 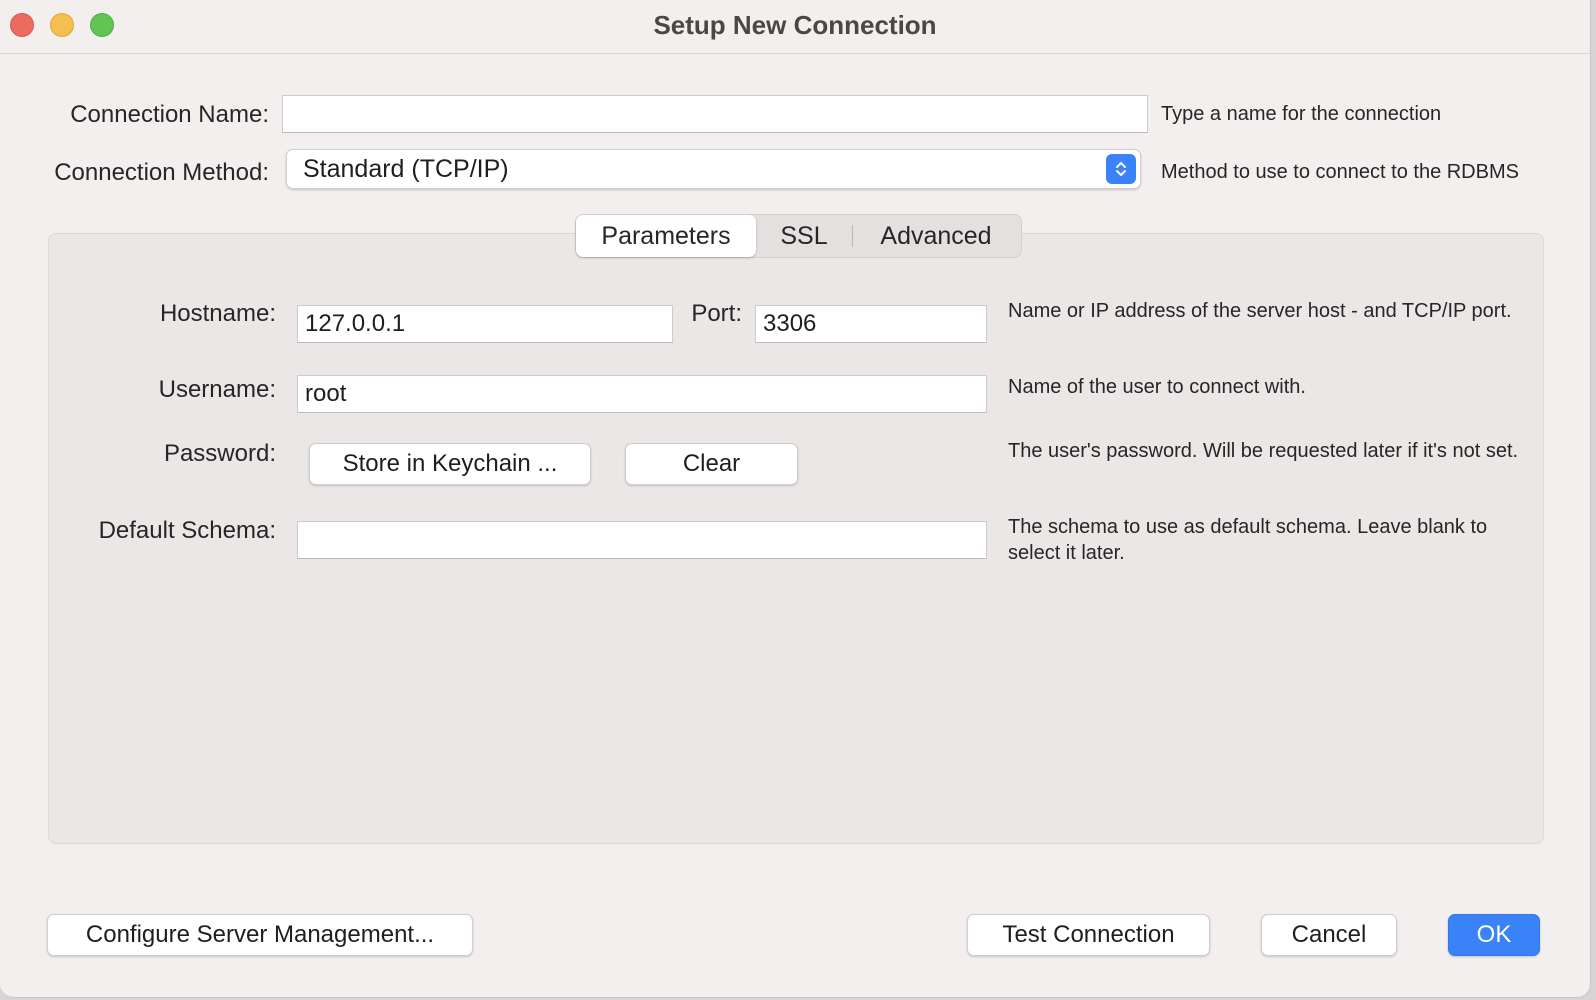 I want to click on username-input, so click(x=642, y=394).